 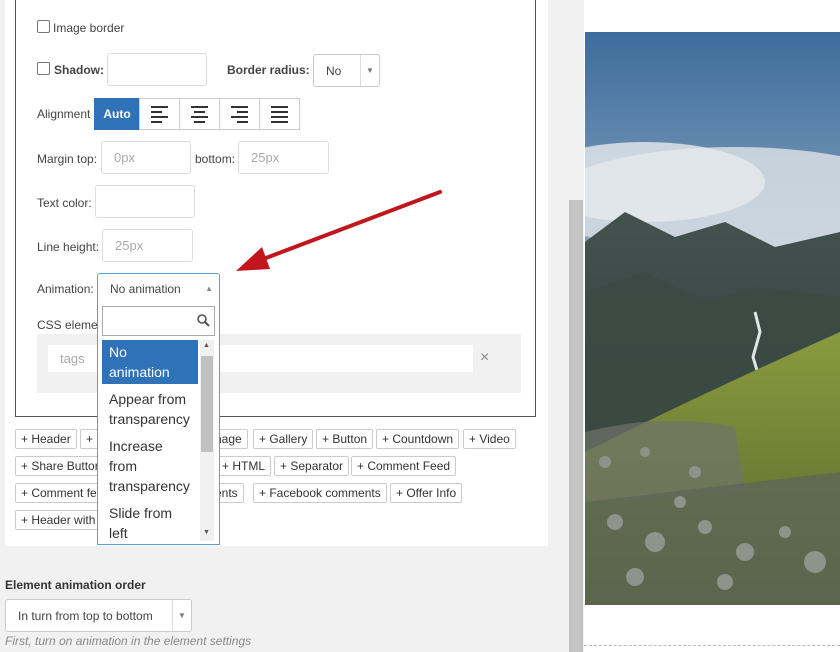 What do you see at coordinates (346, 70) in the screenshot?
I see `border-radius-select: No ▼` at bounding box center [346, 70].